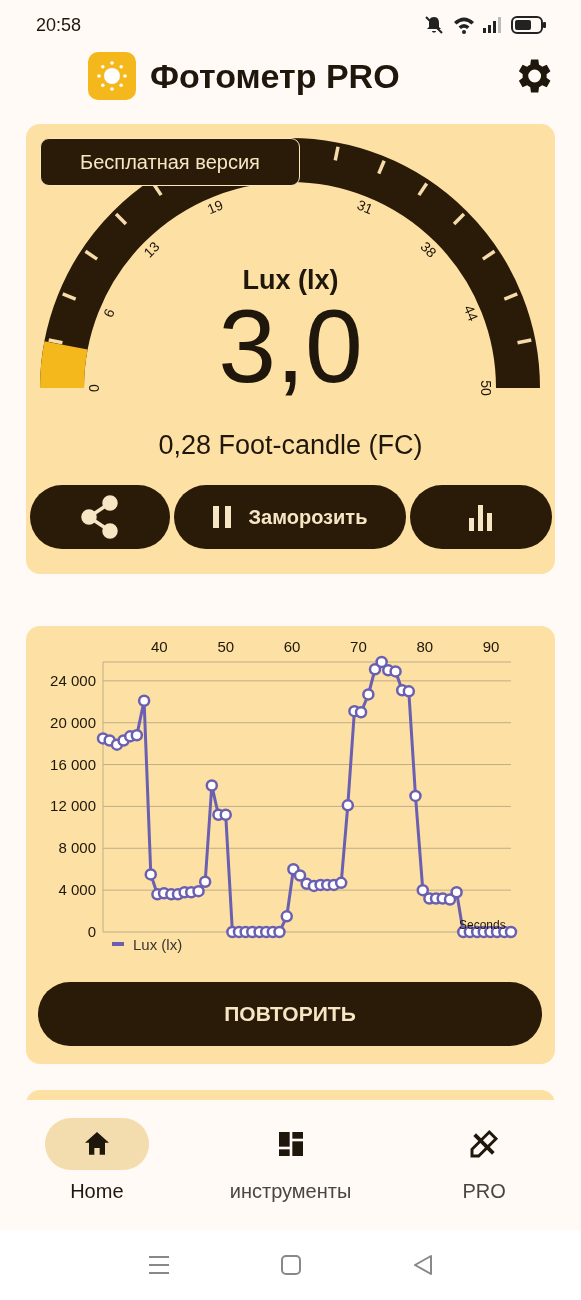 The width and height of the screenshot is (581, 1300). What do you see at coordinates (77, 890) in the screenshot?
I see `y-tick-label: 4 000` at bounding box center [77, 890].